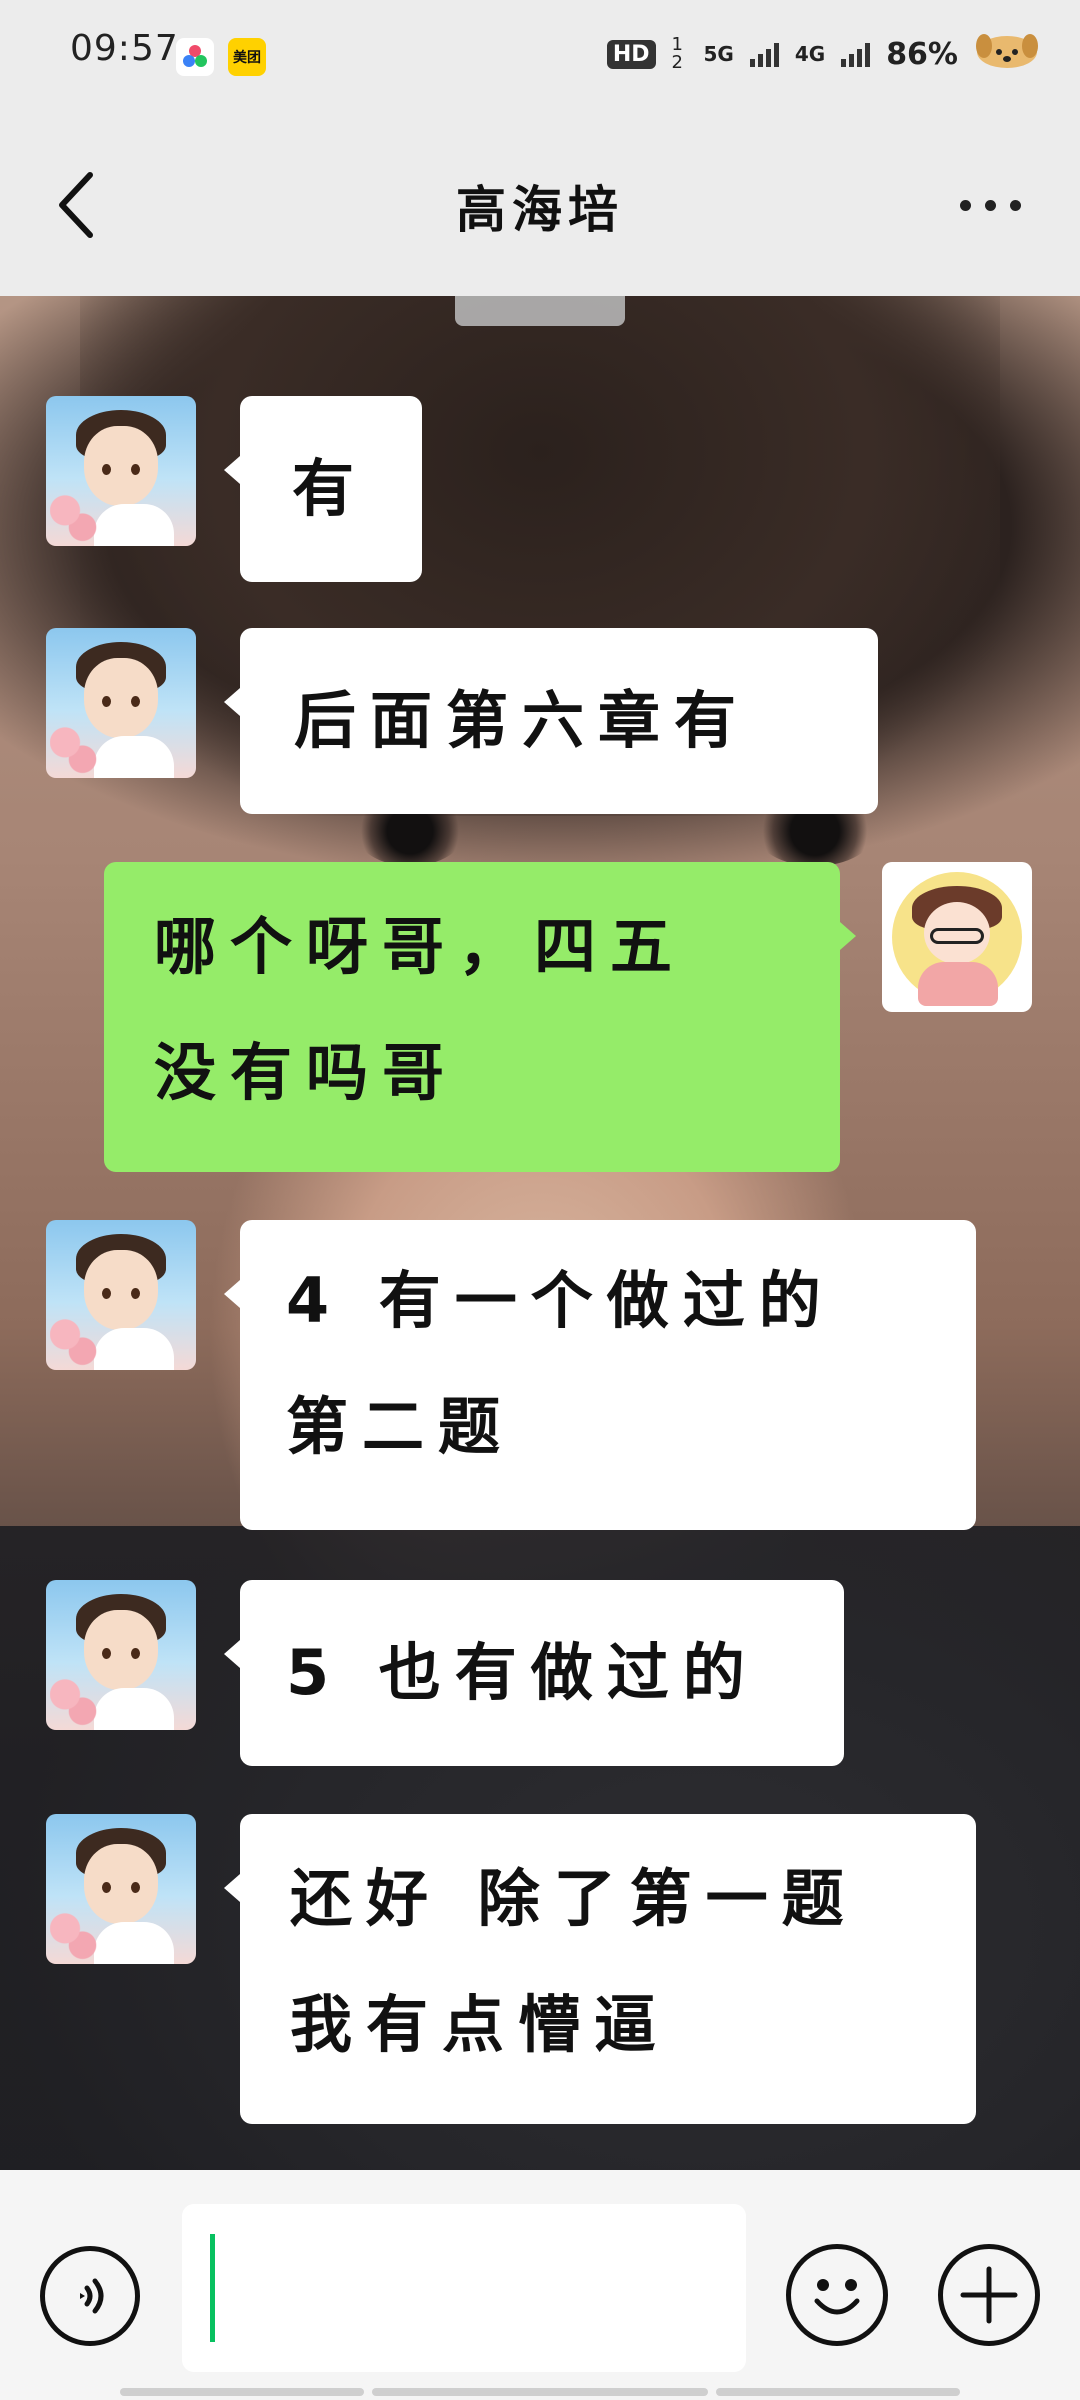 The height and width of the screenshot is (2400, 1080). I want to click on incoming-message-bubble: 4 有一个做过的 第二题, so click(600, 1375).